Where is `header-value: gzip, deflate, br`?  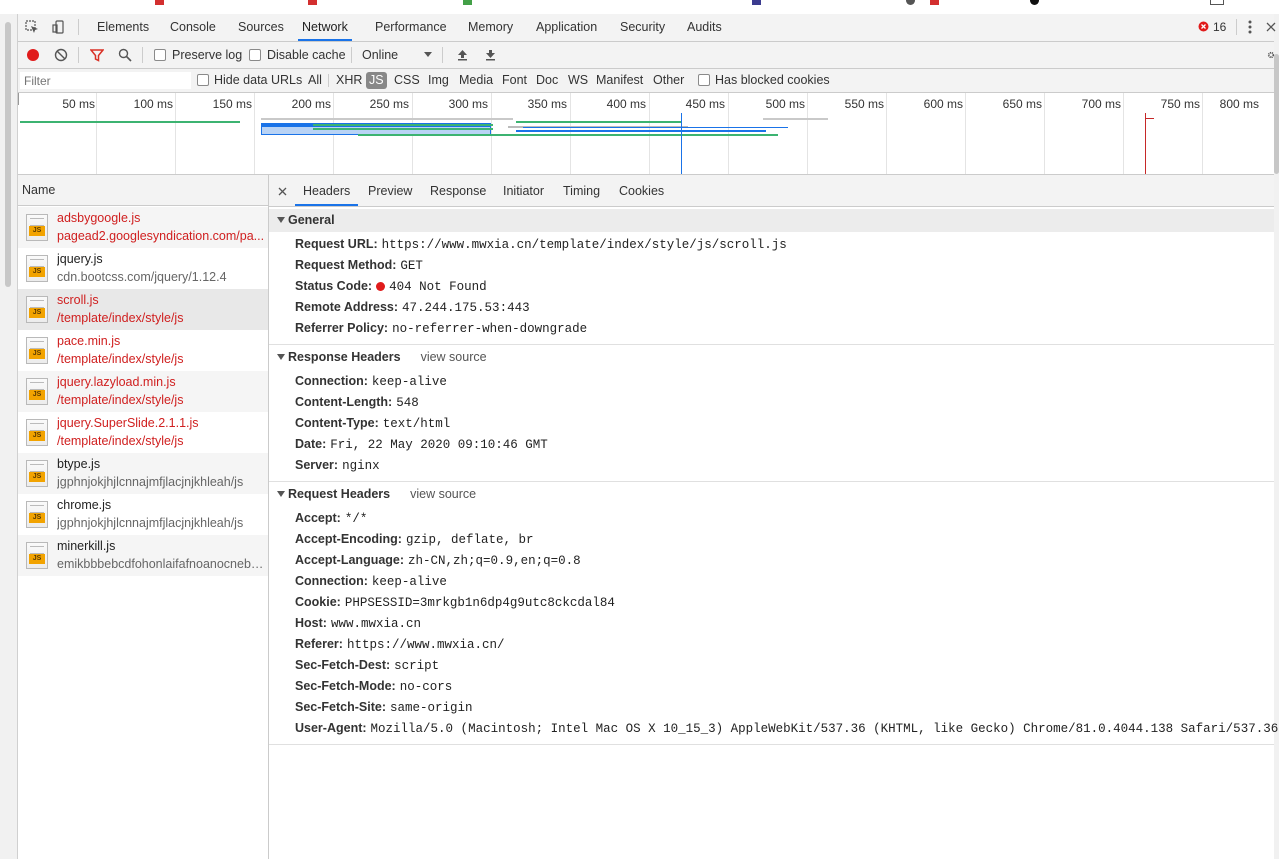 header-value: gzip, deflate, br is located at coordinates (469, 540).